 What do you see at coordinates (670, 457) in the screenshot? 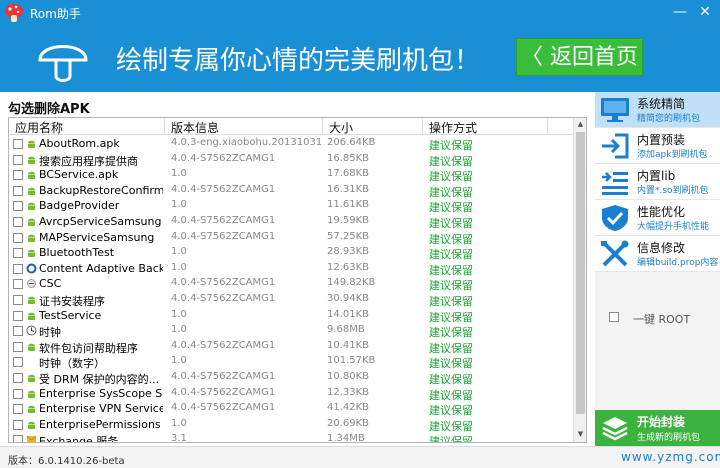
I see `website-link: www.yzmg.com` at bounding box center [670, 457].